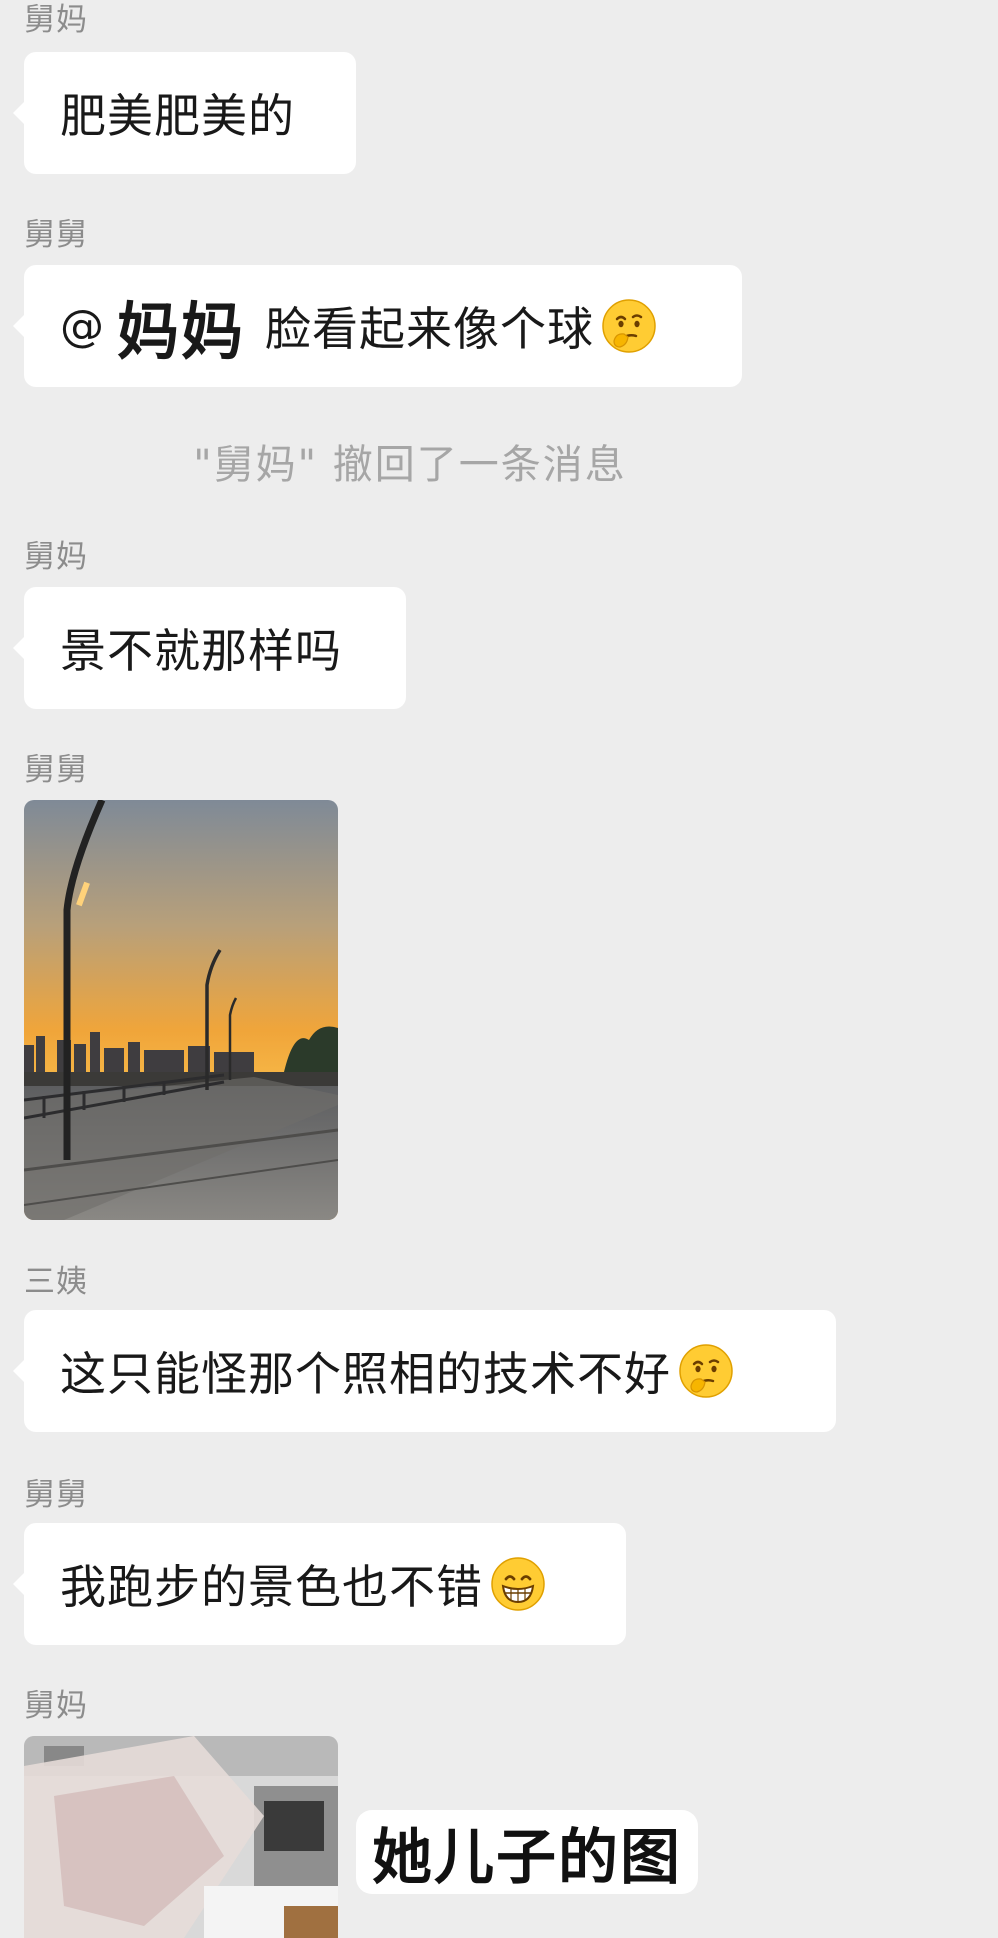 The width and height of the screenshot is (998, 1938). I want to click on photo-caption: 她儿子的图, so click(527, 1852).